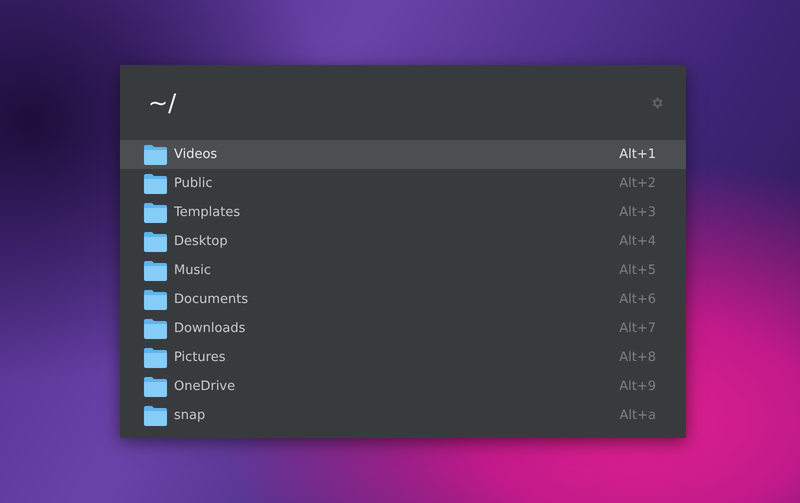 The width and height of the screenshot is (800, 503). I want to click on folder-name: Pictures, so click(200, 357).